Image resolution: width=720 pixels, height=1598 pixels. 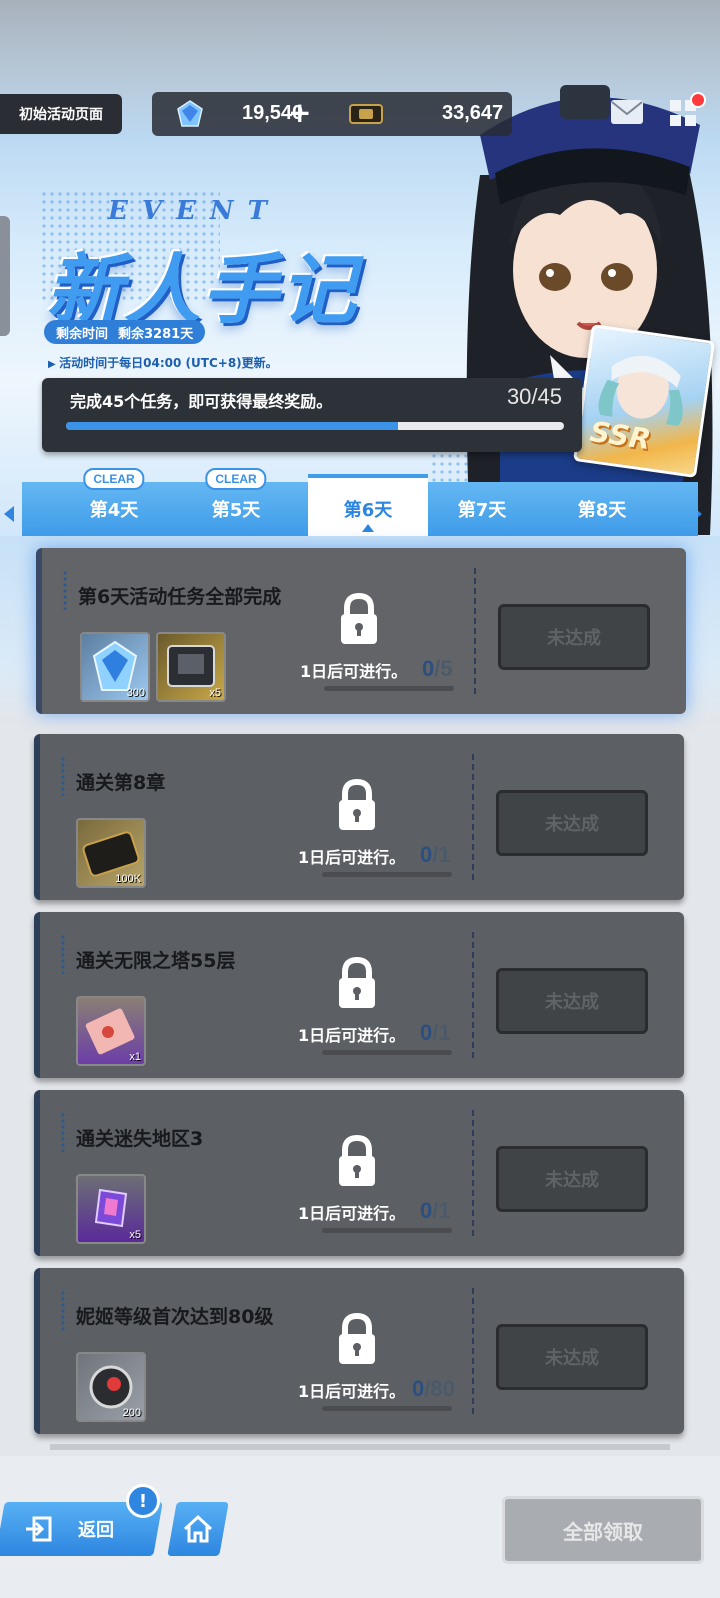 I want to click on mission-progress: 0/80, so click(x=433, y=1388).